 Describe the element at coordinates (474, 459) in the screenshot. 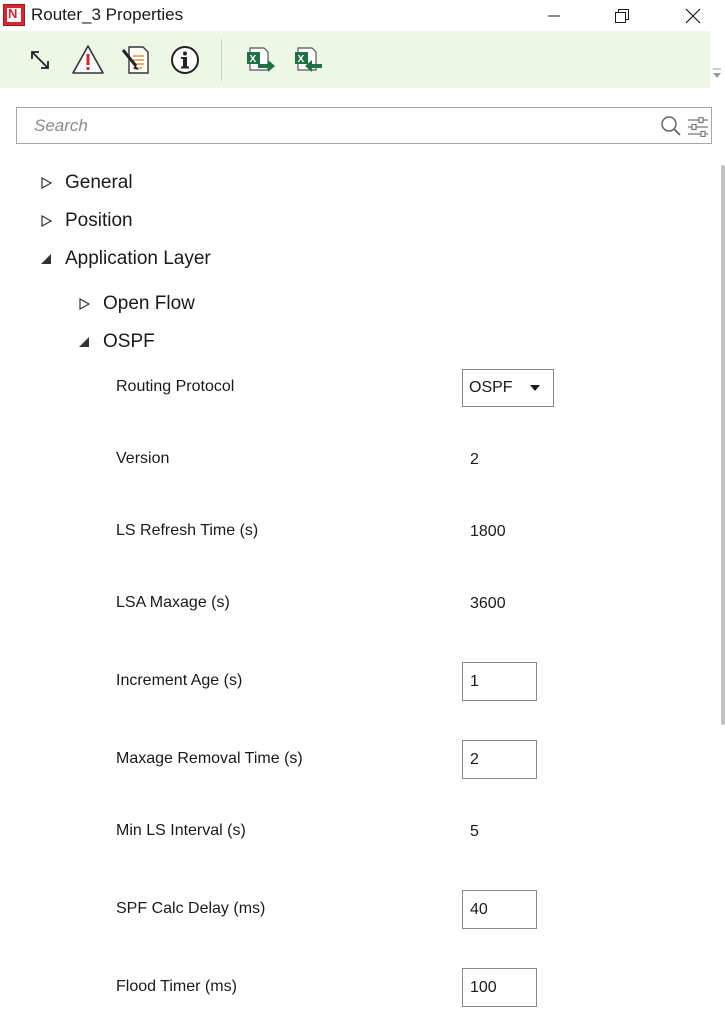

I see `version-value: 2` at that location.